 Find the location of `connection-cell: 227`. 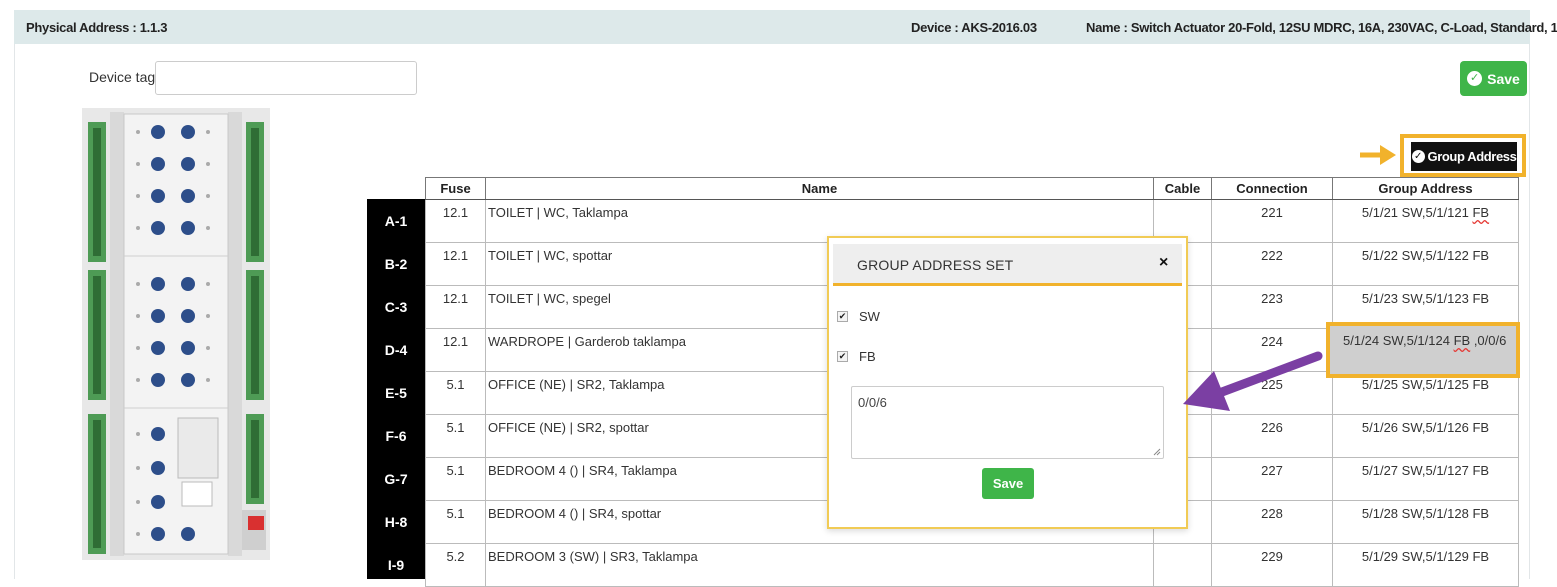

connection-cell: 227 is located at coordinates (1272, 479).